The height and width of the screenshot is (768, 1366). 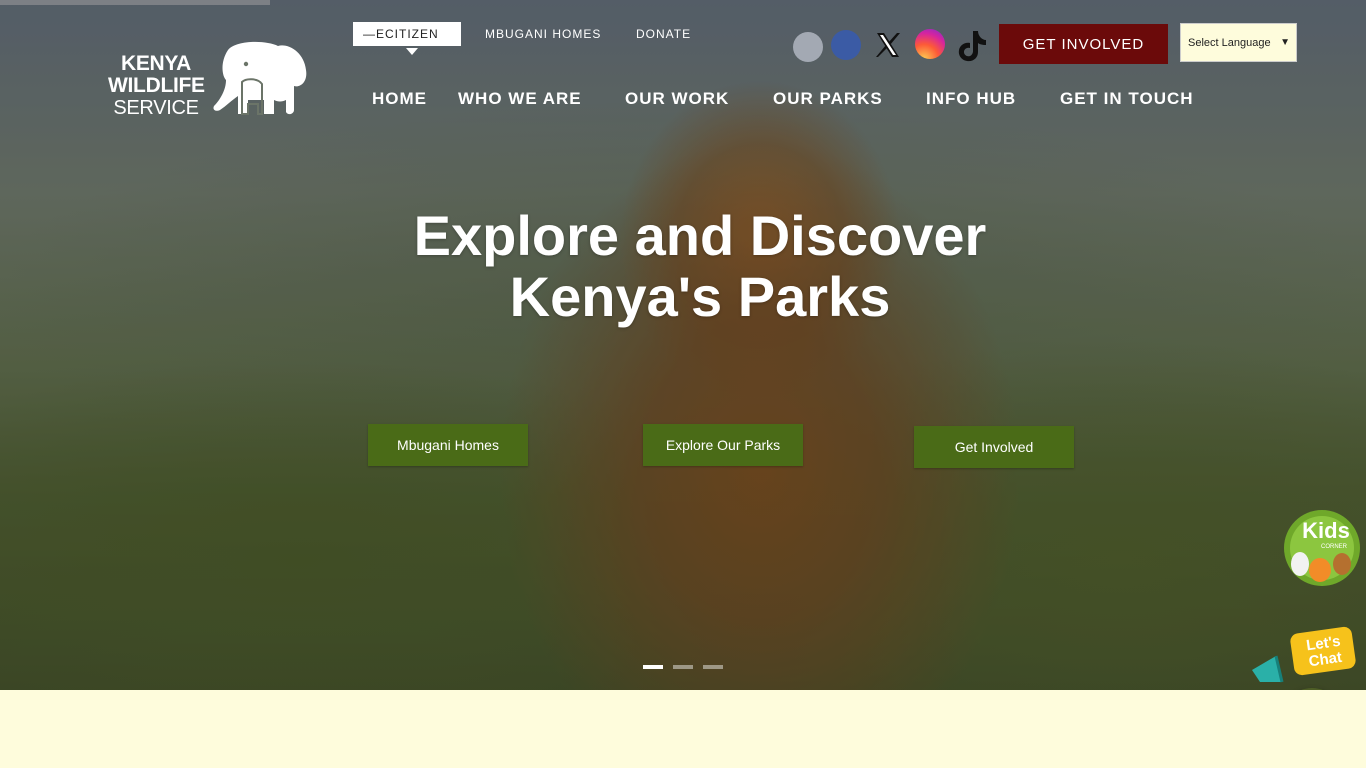 I want to click on donate-link: DONATE, so click(x=663, y=34).